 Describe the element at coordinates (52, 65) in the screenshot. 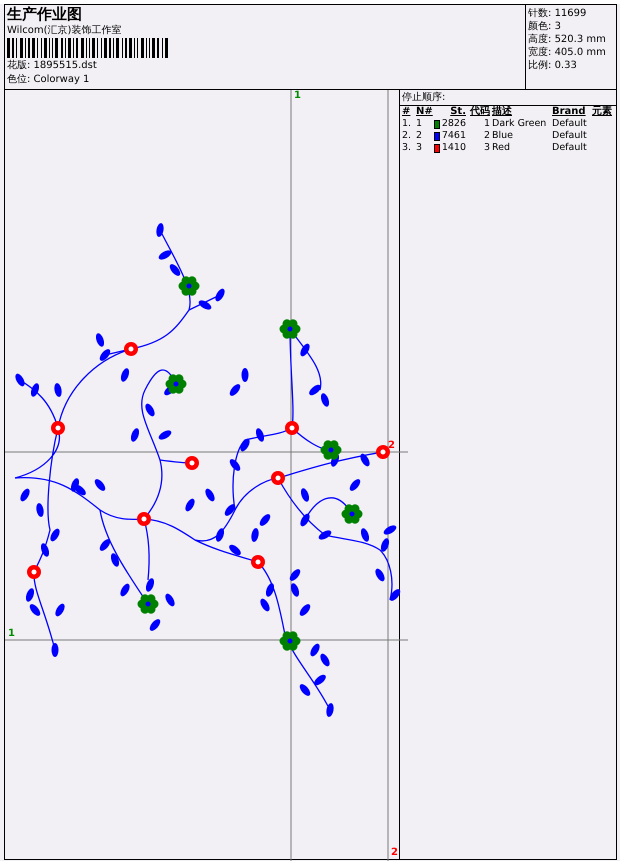

I see `design-file: 花版: 1895515.dst` at that location.